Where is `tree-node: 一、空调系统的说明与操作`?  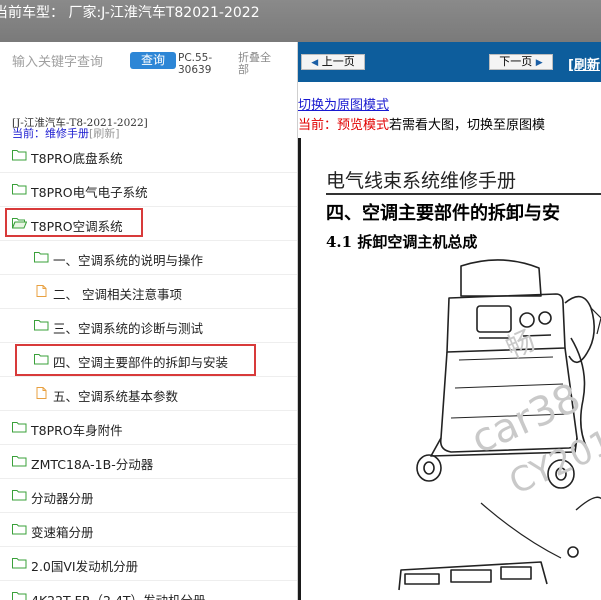
tree-node: 一、空调系统的说明与操作 is located at coordinates (148, 258).